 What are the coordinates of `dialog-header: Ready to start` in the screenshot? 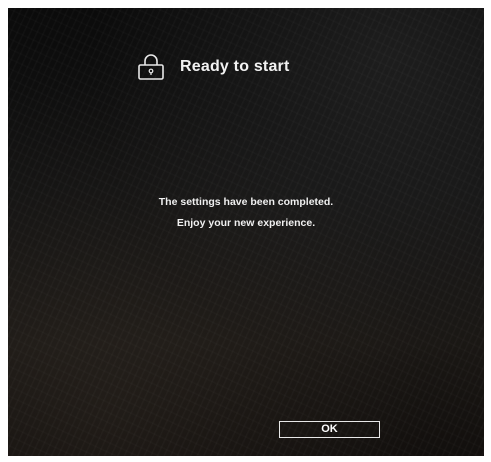 It's located at (213, 67).